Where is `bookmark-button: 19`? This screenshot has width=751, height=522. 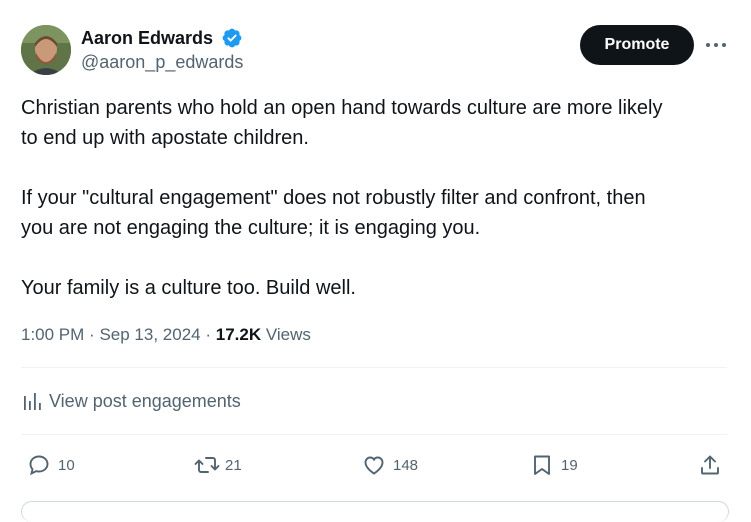 bookmark-button: 19 is located at coordinates (554, 465).